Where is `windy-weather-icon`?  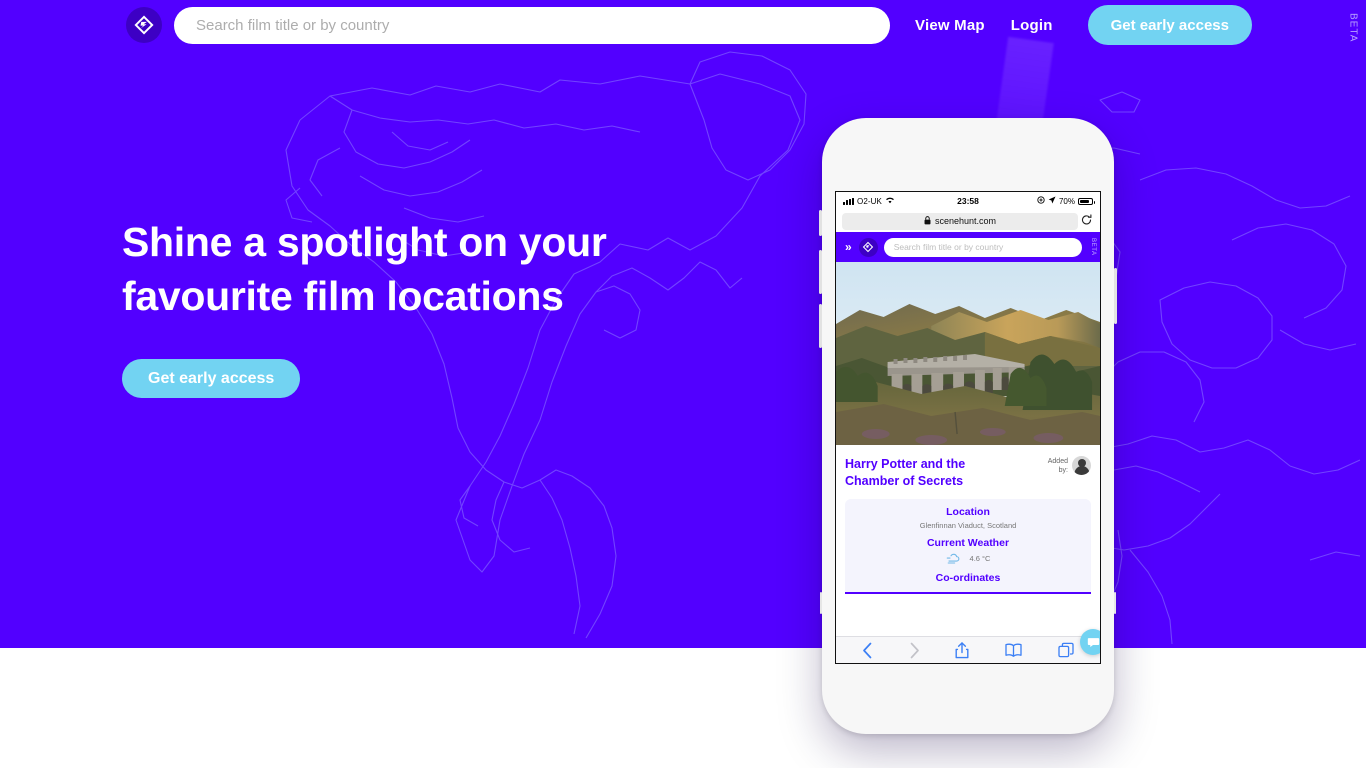
windy-weather-icon is located at coordinates (954, 558).